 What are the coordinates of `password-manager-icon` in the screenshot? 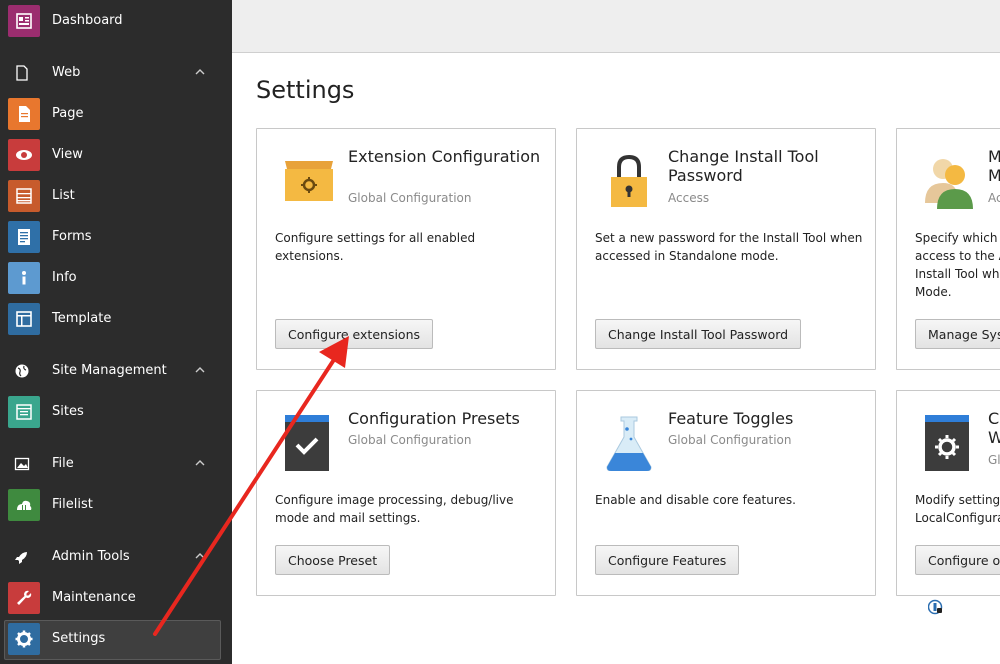 It's located at (936, 607).